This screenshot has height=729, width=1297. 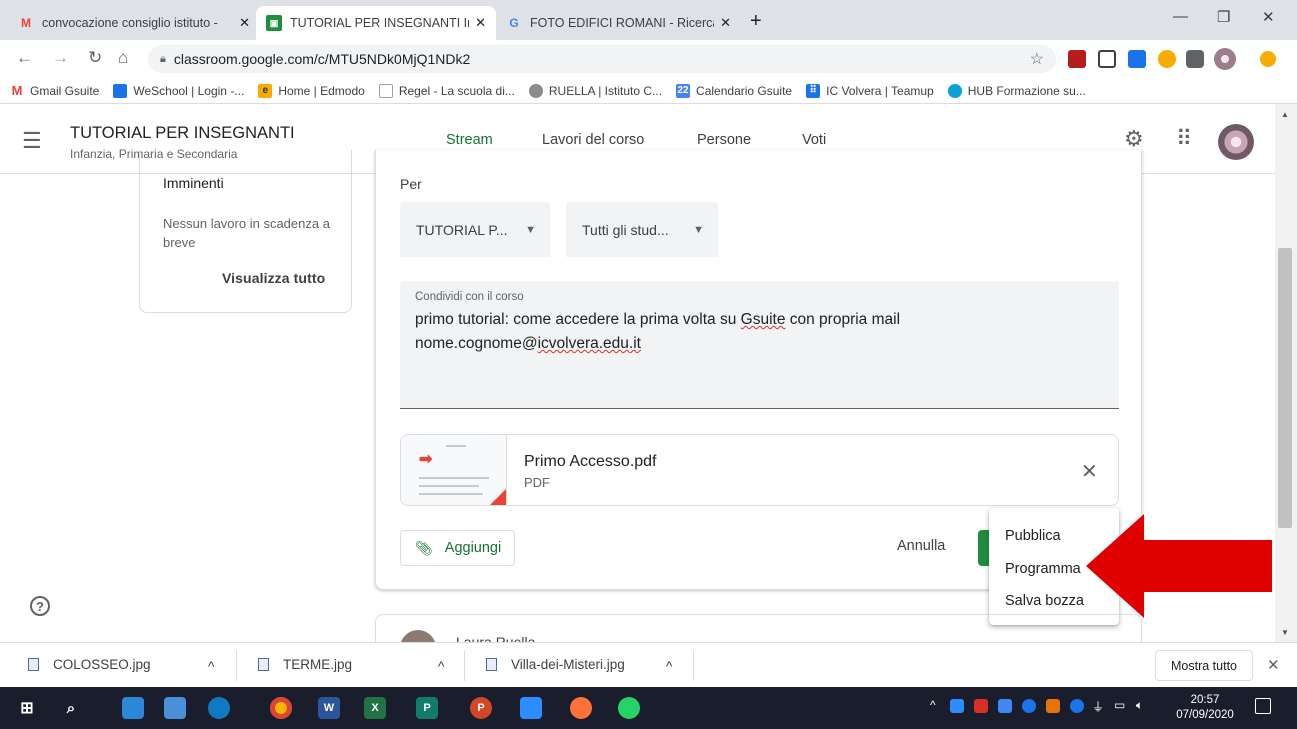 I want to click on grid-extension-icon, so click(x=1107, y=59).